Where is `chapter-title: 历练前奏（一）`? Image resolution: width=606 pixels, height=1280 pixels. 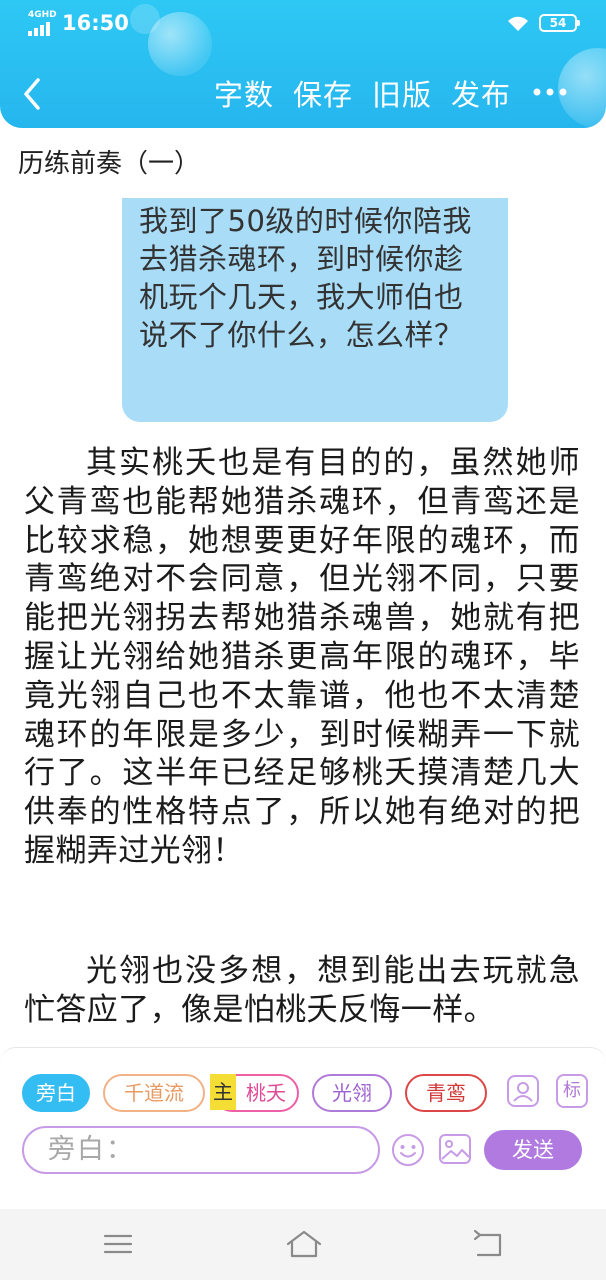 chapter-title: 历练前奏（一） is located at coordinates (109, 164).